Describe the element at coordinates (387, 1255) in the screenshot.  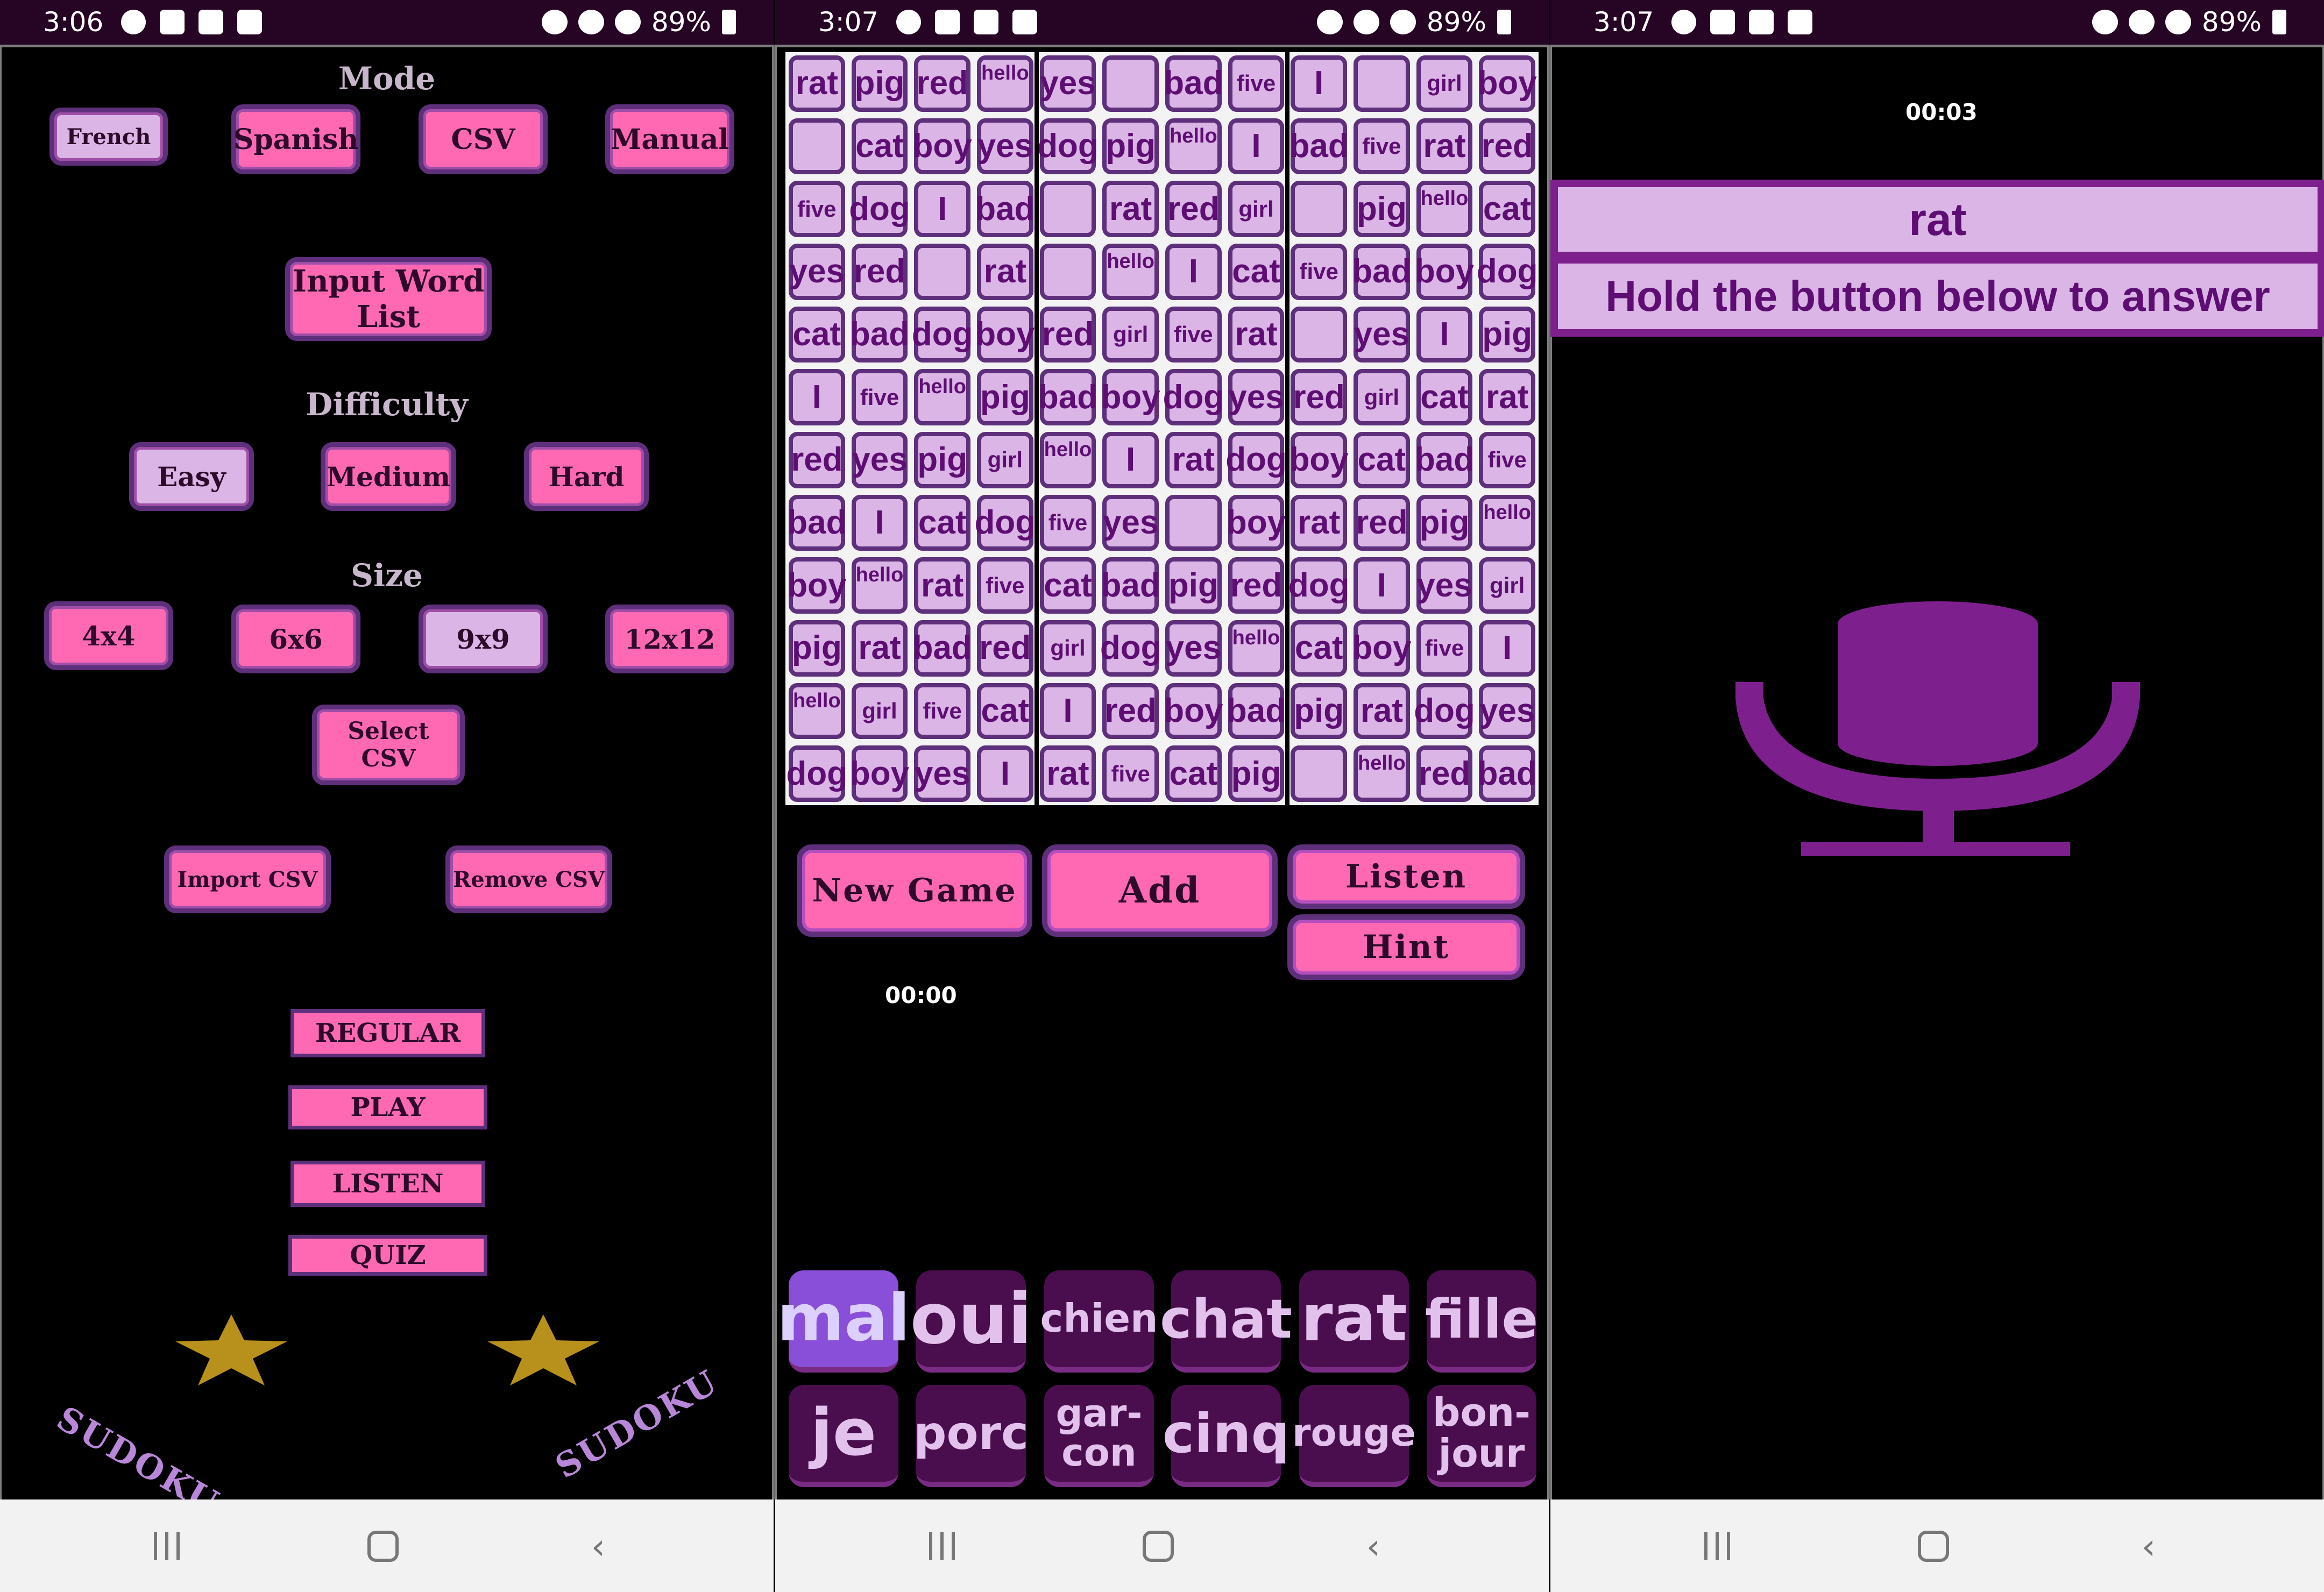
I see `quiz-button: QUIZ` at that location.